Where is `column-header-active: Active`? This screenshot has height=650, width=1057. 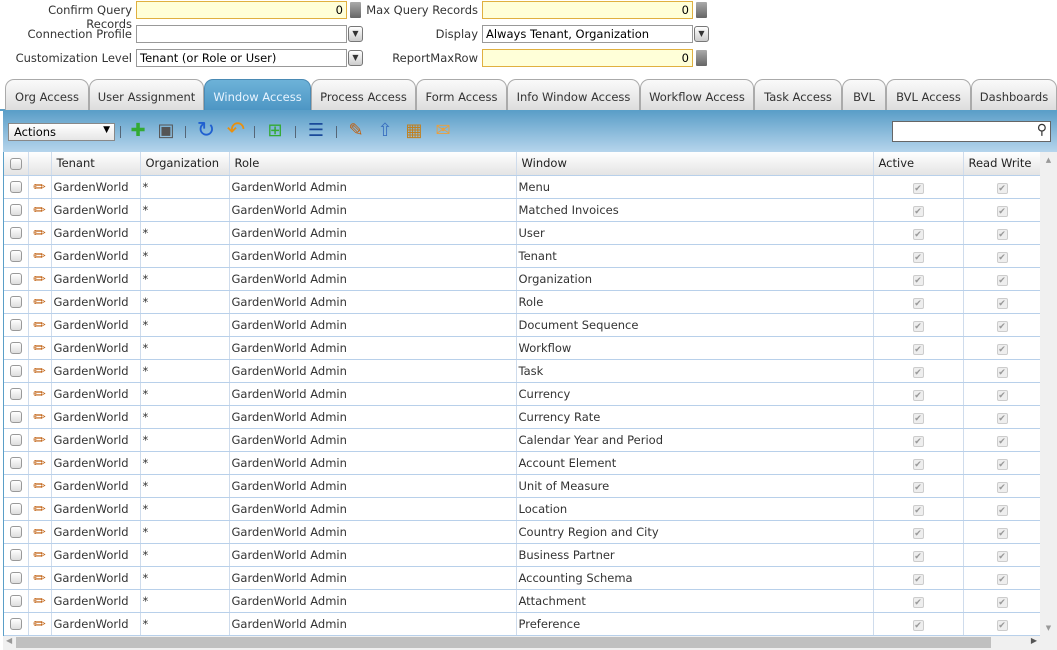
column-header-active: Active is located at coordinates (918, 164).